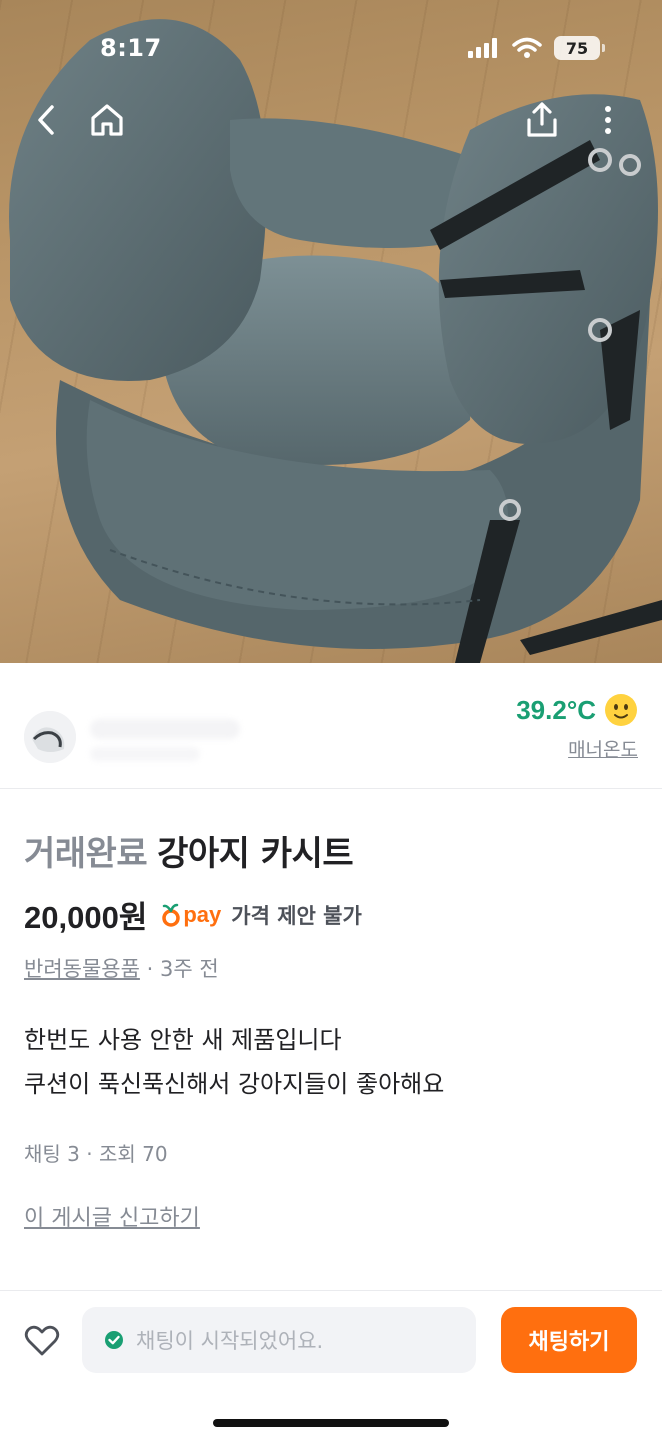 The image size is (662, 1440). I want to click on top-nav, so click(331, 120).